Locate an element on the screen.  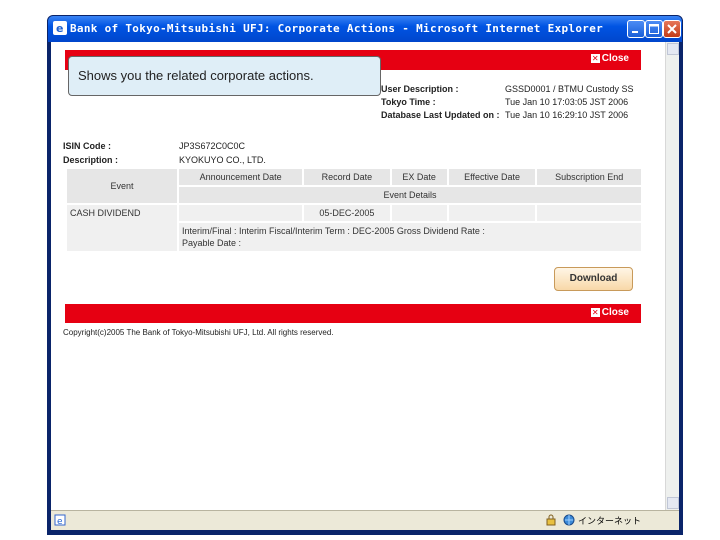
page-icon: e is located at coordinates (60, 520).